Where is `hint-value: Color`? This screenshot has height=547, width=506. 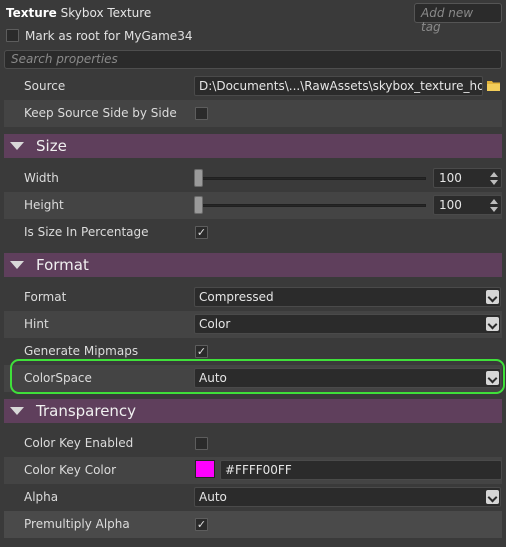
hint-value: Color is located at coordinates (215, 324).